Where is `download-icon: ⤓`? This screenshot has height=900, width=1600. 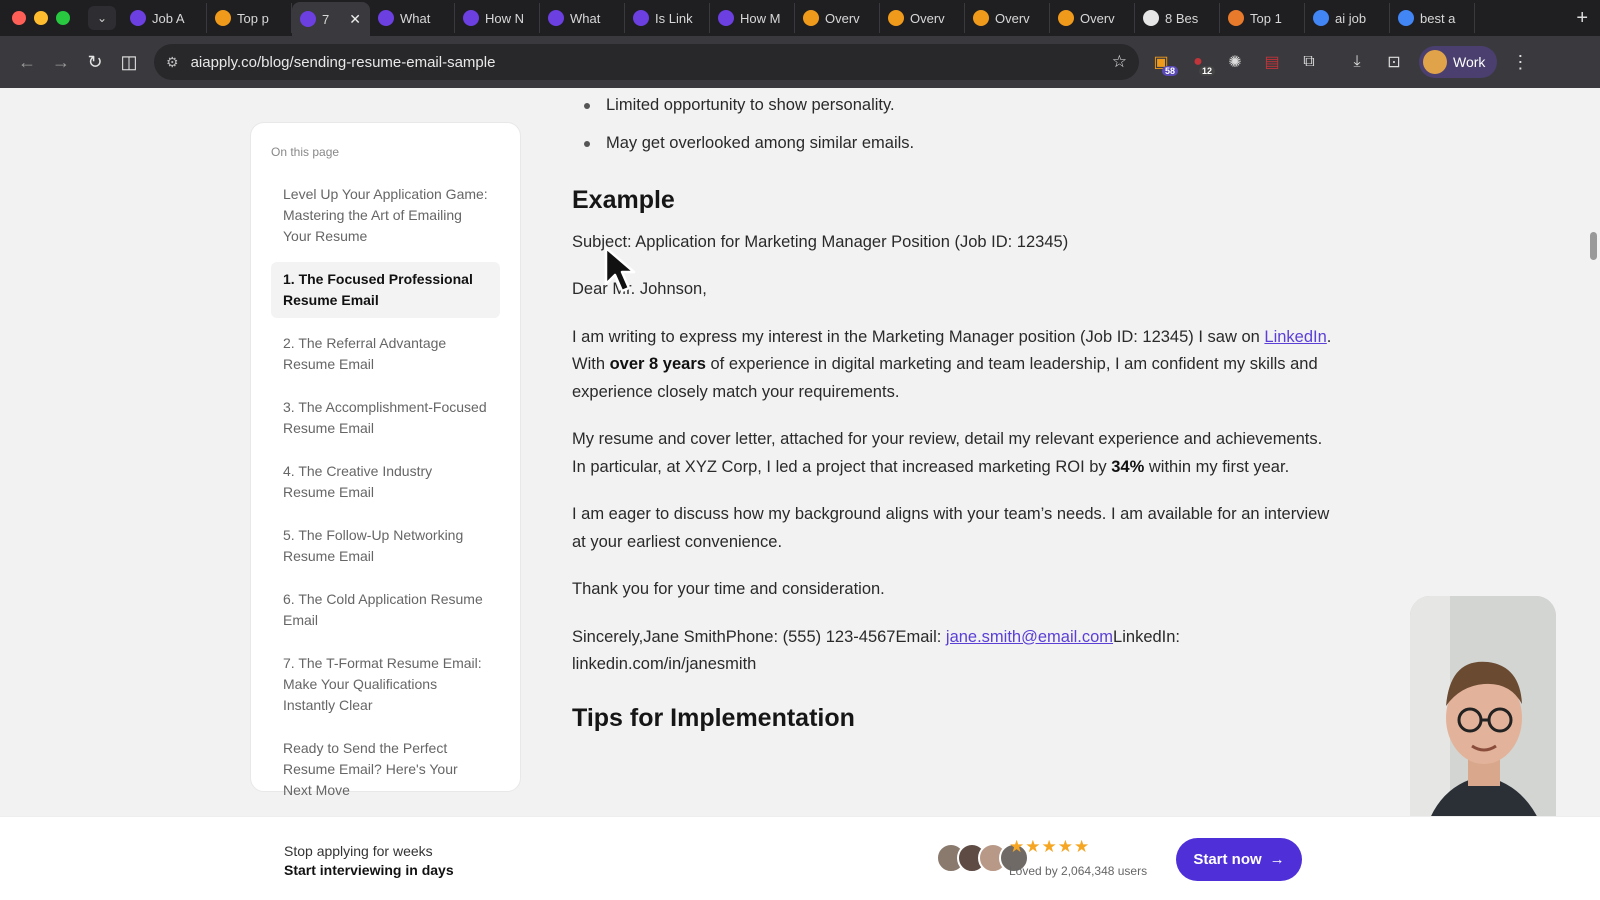
download-icon: ⤓ is located at coordinates (1357, 61).